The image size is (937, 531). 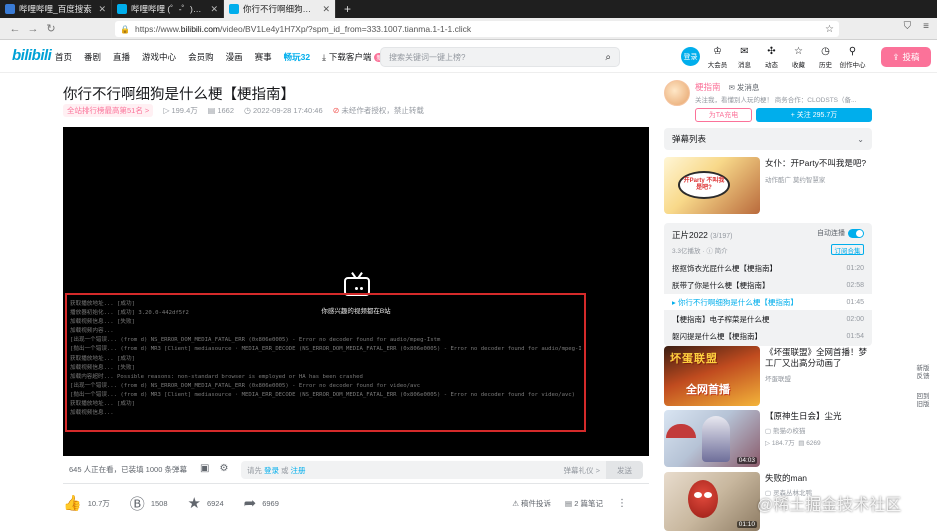 I want to click on nav-live: 直播, so click(x=121, y=57).